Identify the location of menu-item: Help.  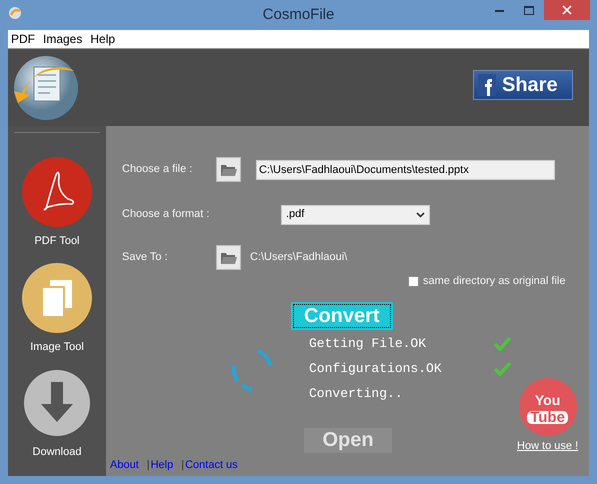
(103, 39).